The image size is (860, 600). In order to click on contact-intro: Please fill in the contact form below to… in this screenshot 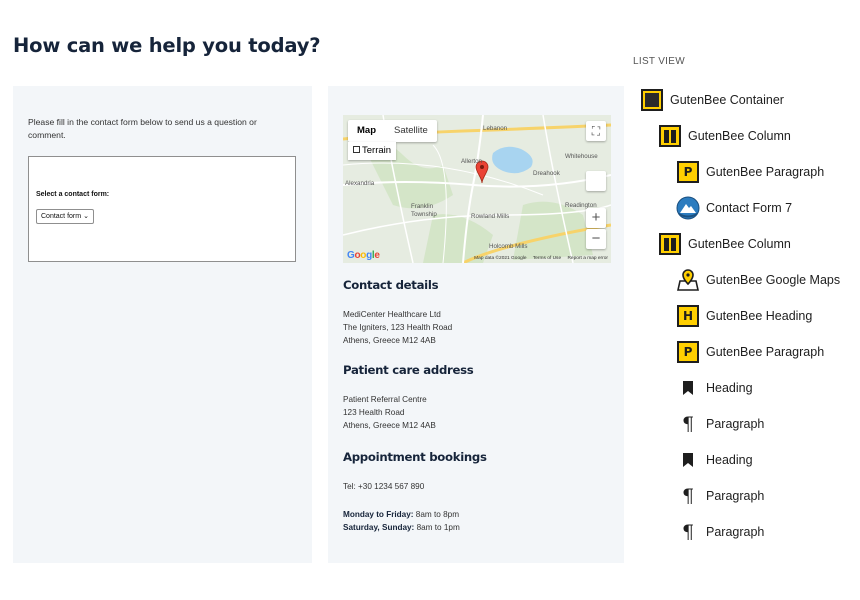, I will do `click(142, 128)`.